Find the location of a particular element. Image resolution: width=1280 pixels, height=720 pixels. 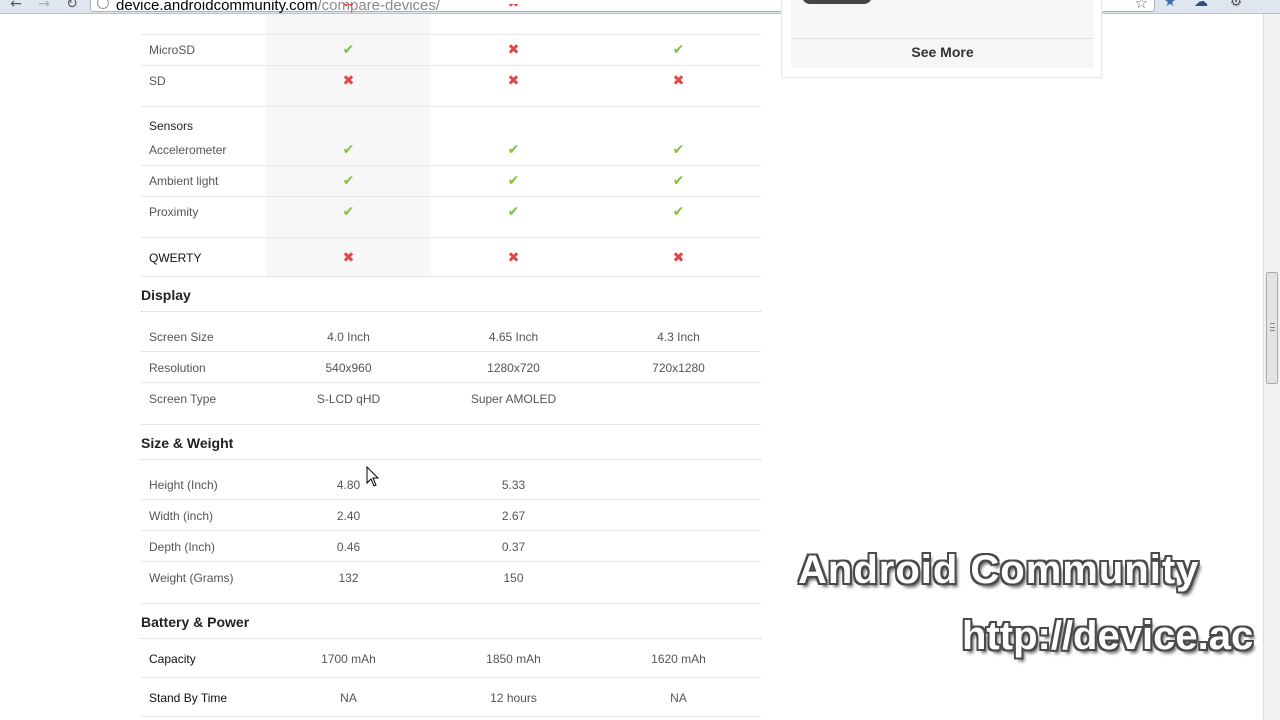

mouse-cursor-icon is located at coordinates (373, 476).